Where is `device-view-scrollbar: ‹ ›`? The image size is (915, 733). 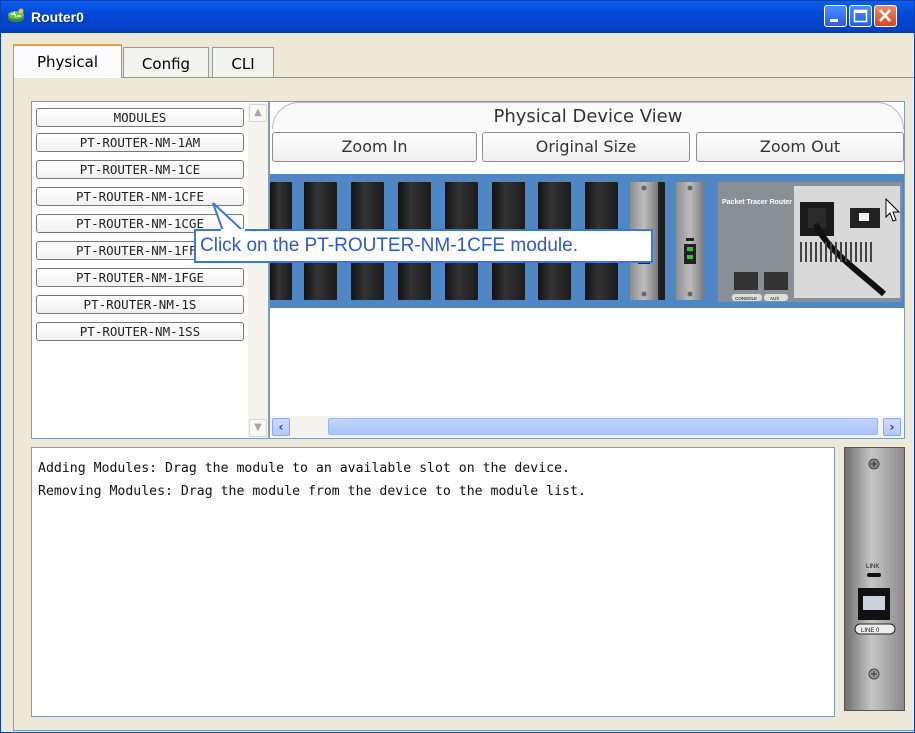 device-view-scrollbar: ‹ › is located at coordinates (587, 427).